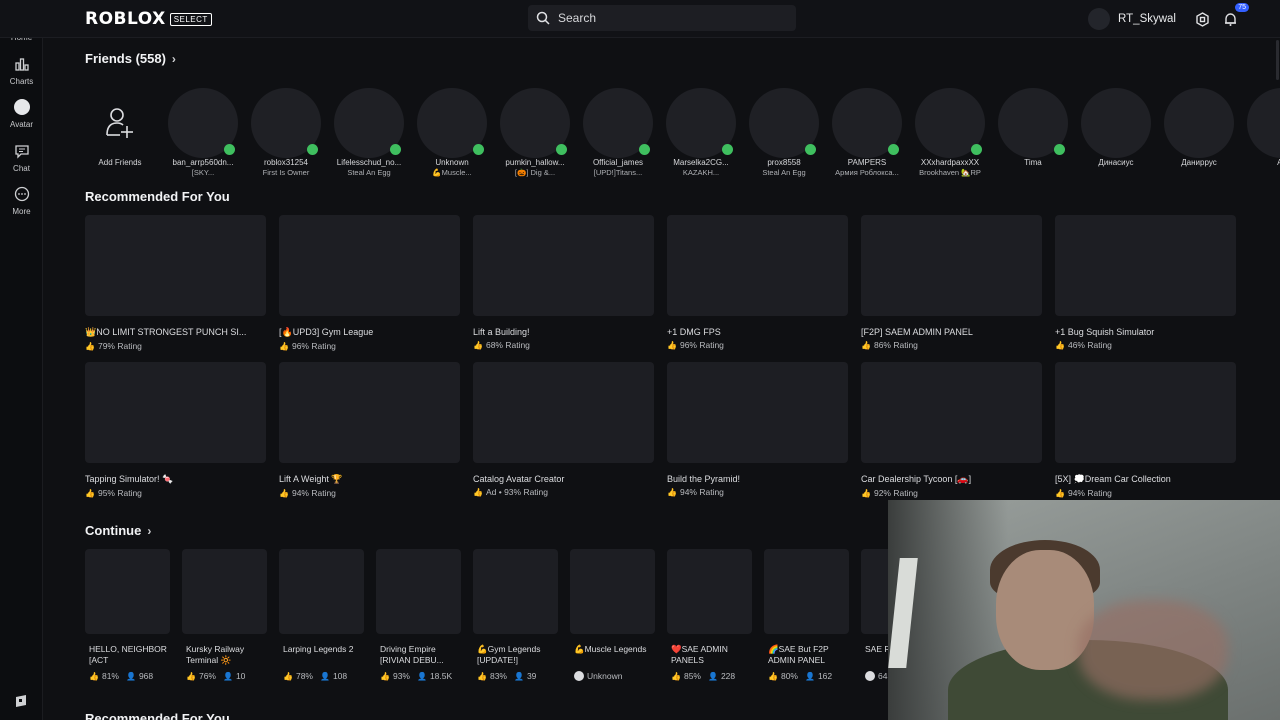 The height and width of the screenshot is (720, 1280). What do you see at coordinates (130, 58) in the screenshot?
I see `friends-header: Friends (558) ›` at bounding box center [130, 58].